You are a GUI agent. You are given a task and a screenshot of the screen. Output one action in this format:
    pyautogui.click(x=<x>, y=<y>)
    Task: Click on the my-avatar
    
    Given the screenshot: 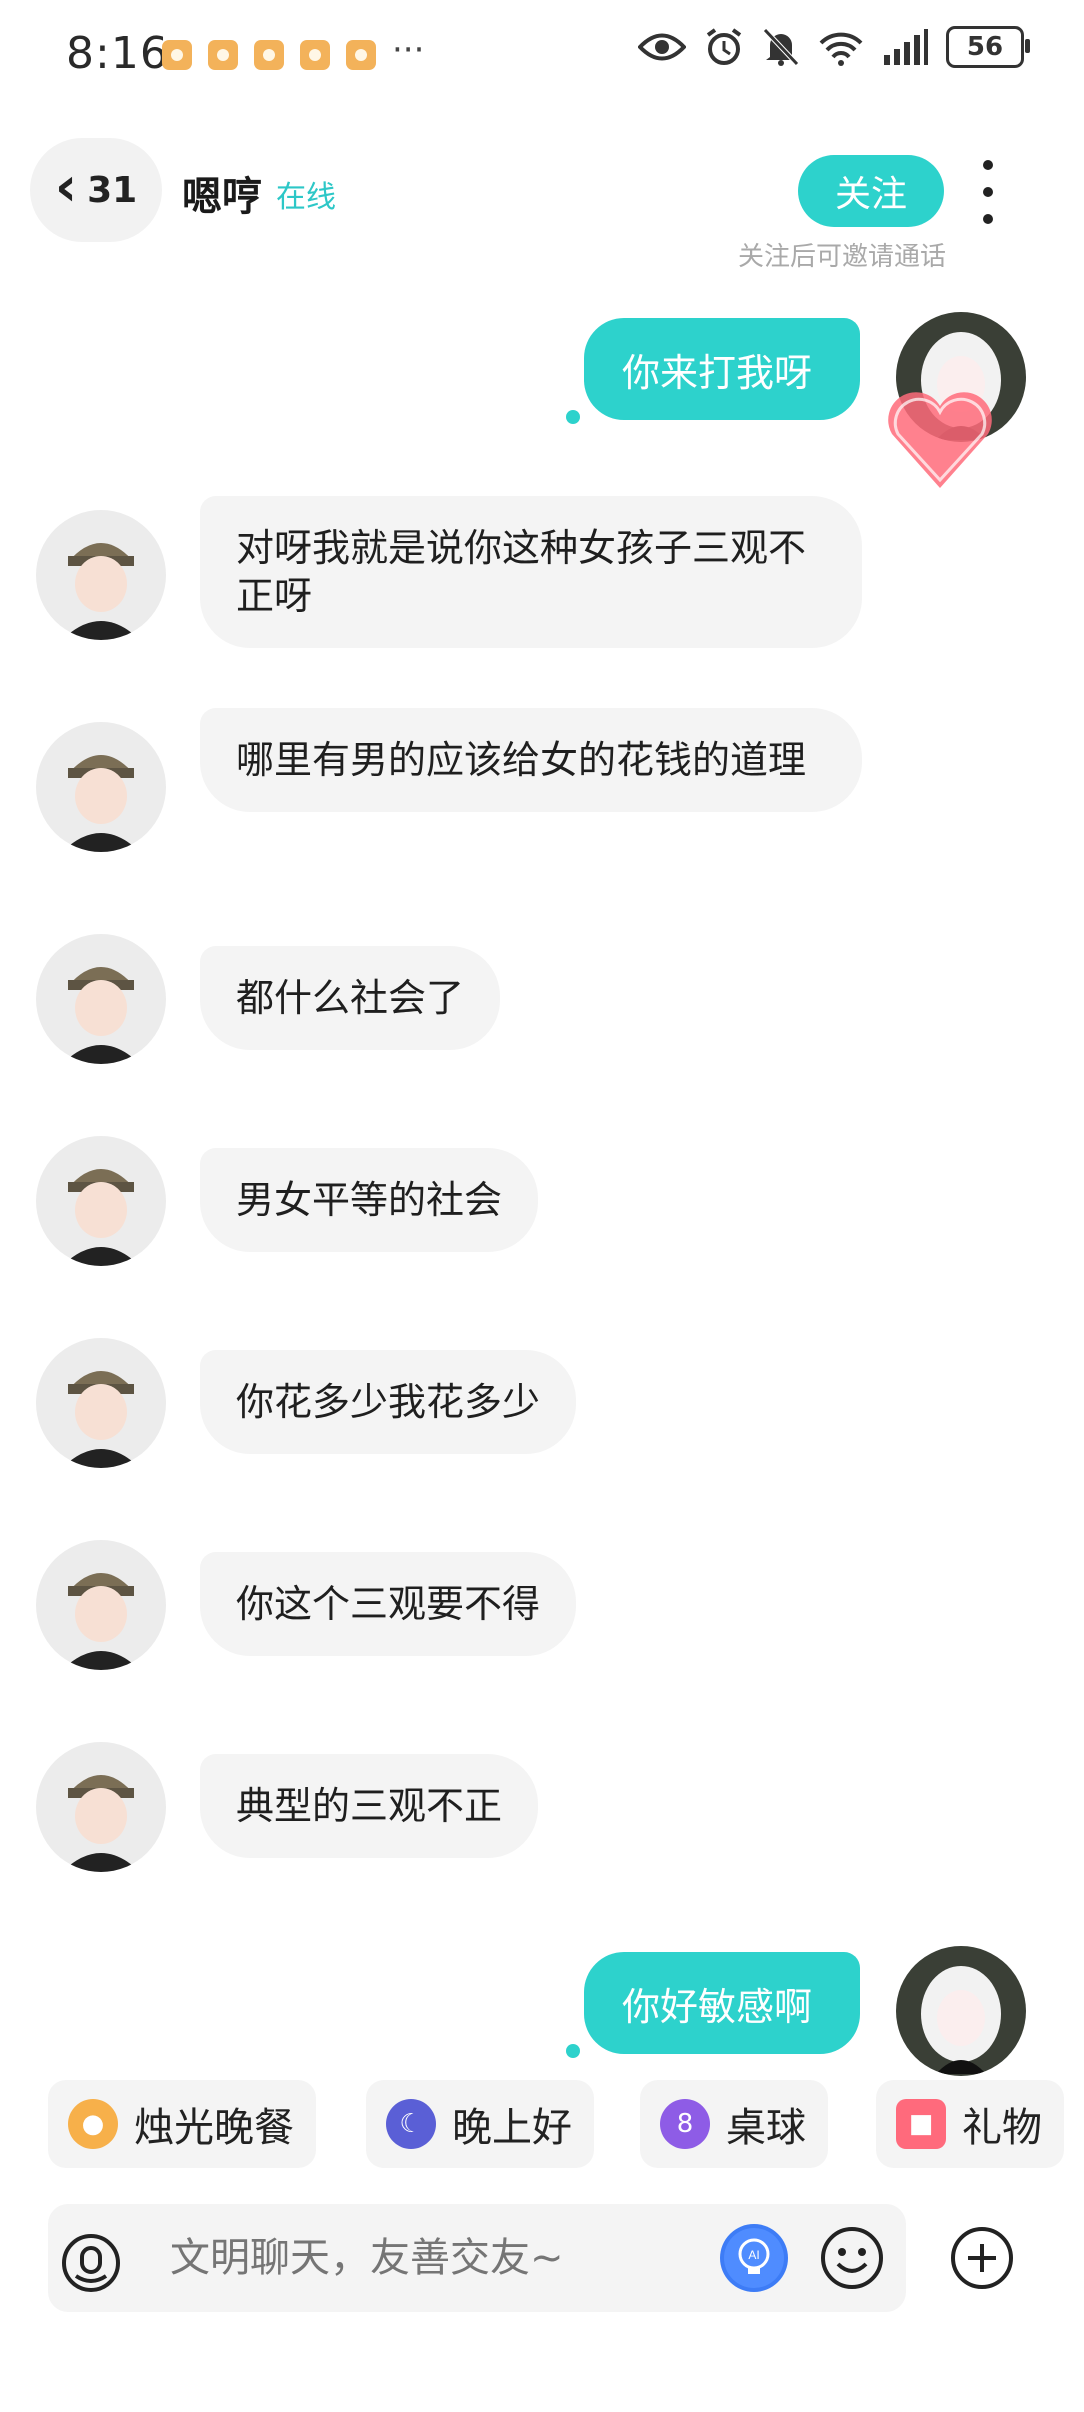 What is the action you would take?
    pyautogui.click(x=961, y=2011)
    